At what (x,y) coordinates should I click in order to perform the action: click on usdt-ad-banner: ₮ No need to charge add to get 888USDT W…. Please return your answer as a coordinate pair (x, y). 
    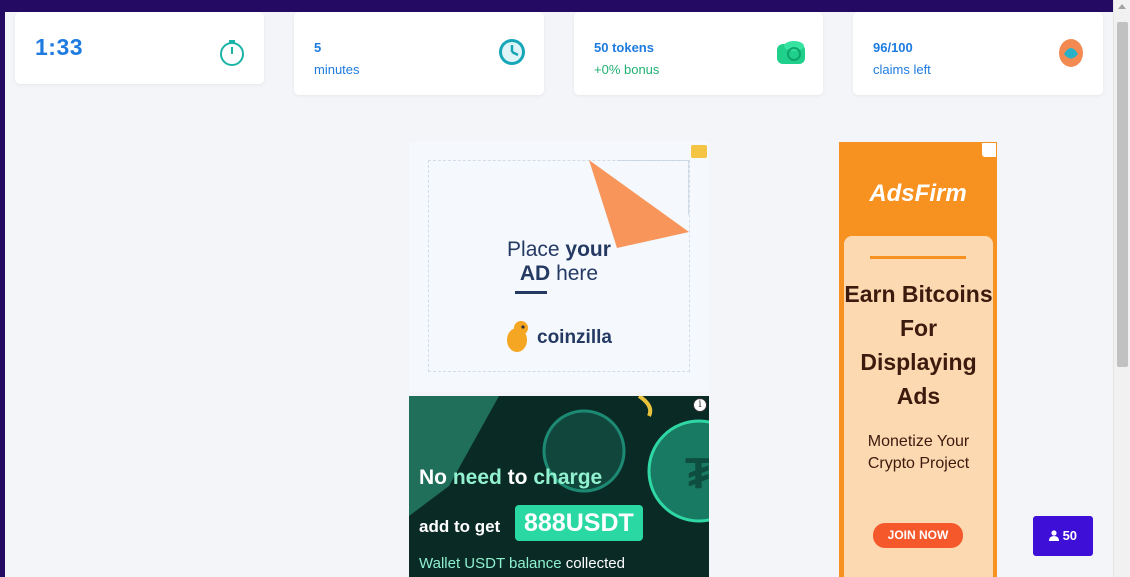
    Looking at the image, I should click on (559, 486).